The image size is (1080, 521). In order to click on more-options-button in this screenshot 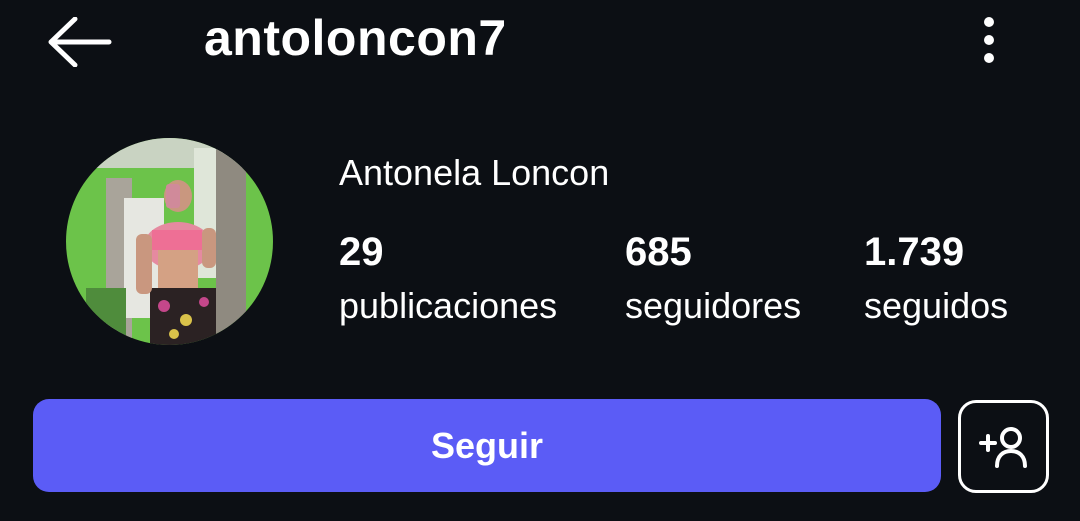, I will do `click(989, 40)`.